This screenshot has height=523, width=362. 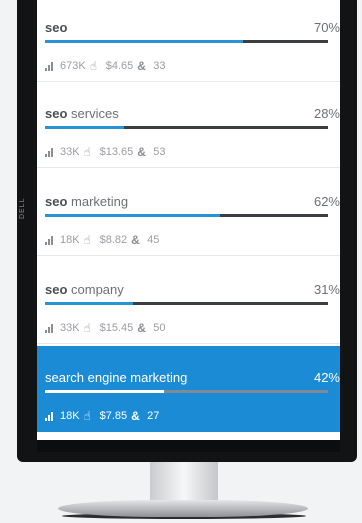 What do you see at coordinates (326, 377) in the screenshot?
I see `keyword-percent: 42%` at bounding box center [326, 377].